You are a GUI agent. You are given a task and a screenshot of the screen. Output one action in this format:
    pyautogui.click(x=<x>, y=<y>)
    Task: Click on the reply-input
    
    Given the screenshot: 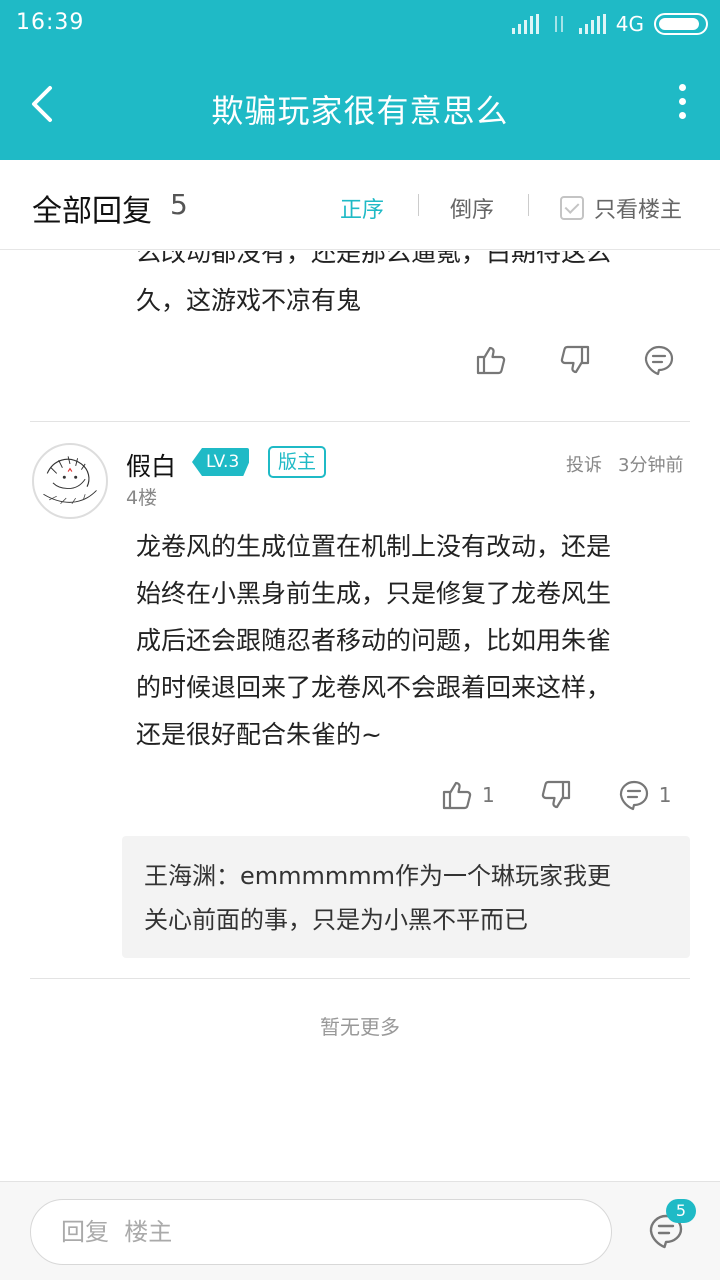 What is the action you would take?
    pyautogui.click(x=321, y=1232)
    